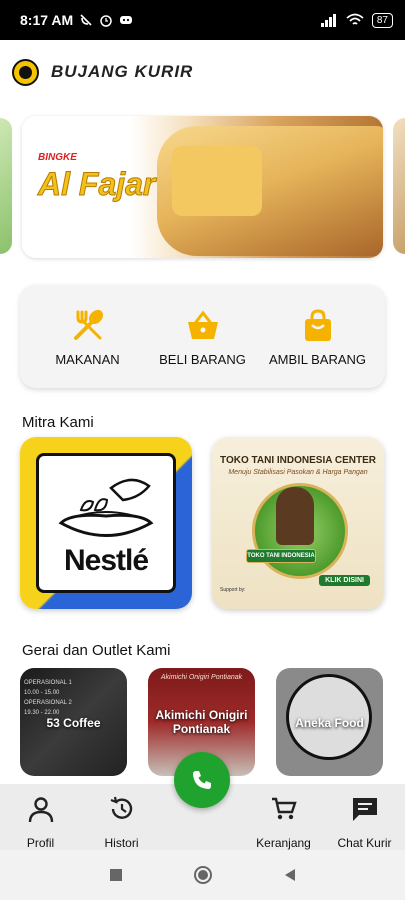 The image size is (405, 900). Describe the element at coordinates (202, 72) in the screenshot. I see `app-header: BUJANG KURIR` at that location.